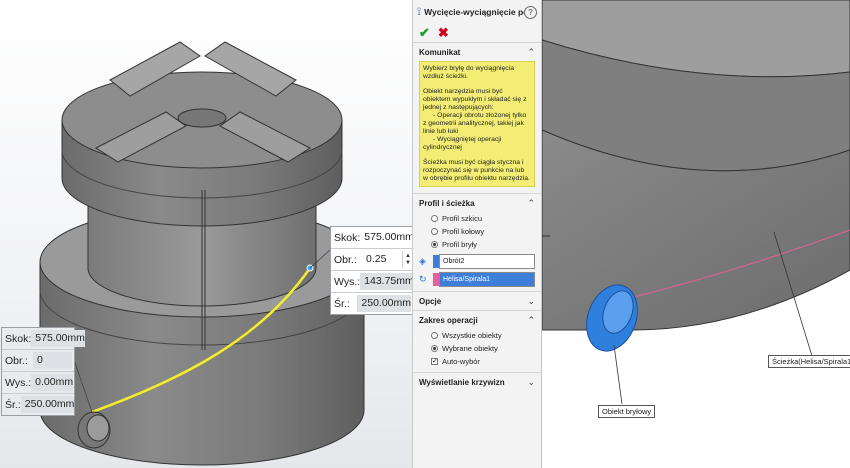  Describe the element at coordinates (487, 261) in the screenshot. I see `tool-body-field: Obrót2` at that location.